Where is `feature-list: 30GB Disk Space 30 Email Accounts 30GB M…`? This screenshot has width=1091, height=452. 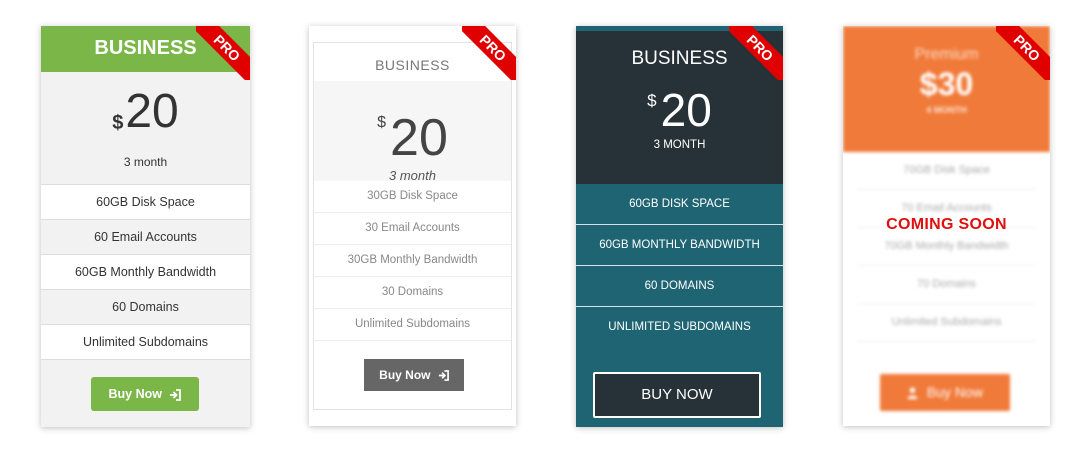
feature-list: 30GB Disk Space 30 Email Accounts 30GB M… is located at coordinates (412, 261).